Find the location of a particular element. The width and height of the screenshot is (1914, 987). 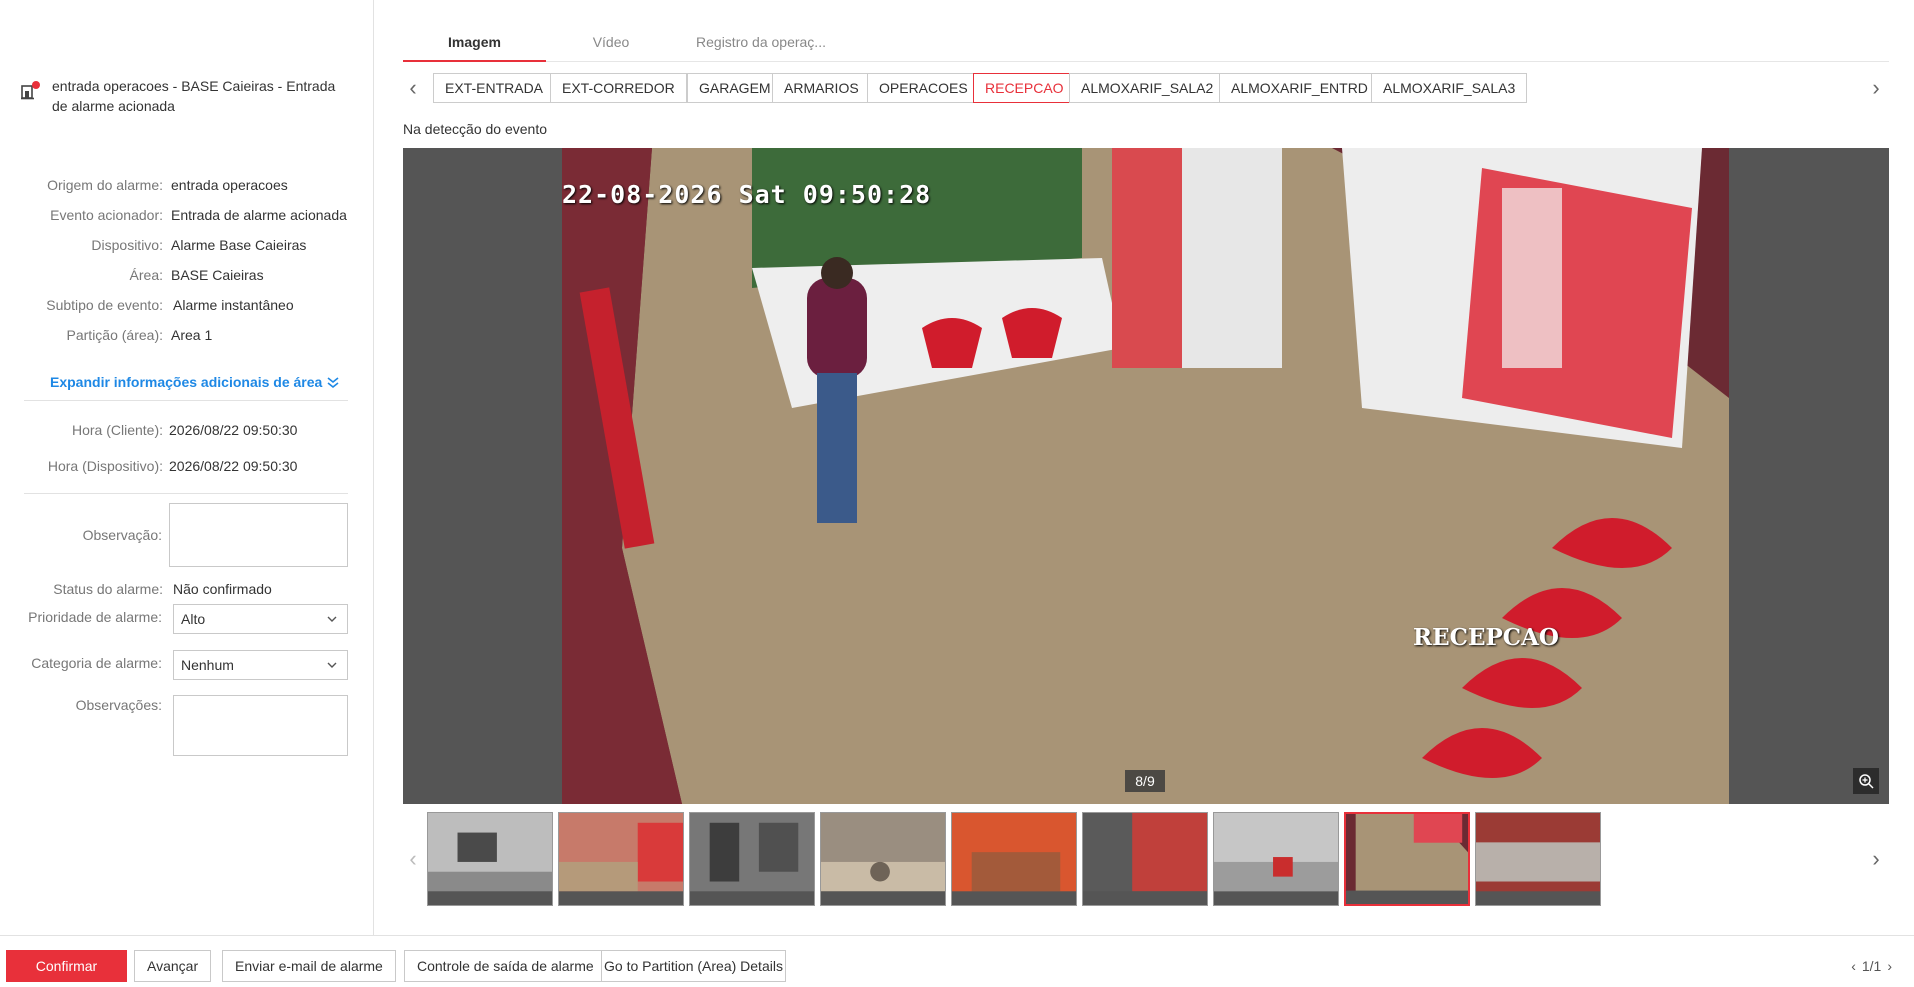

double-chevron-down-icon is located at coordinates (333, 383).